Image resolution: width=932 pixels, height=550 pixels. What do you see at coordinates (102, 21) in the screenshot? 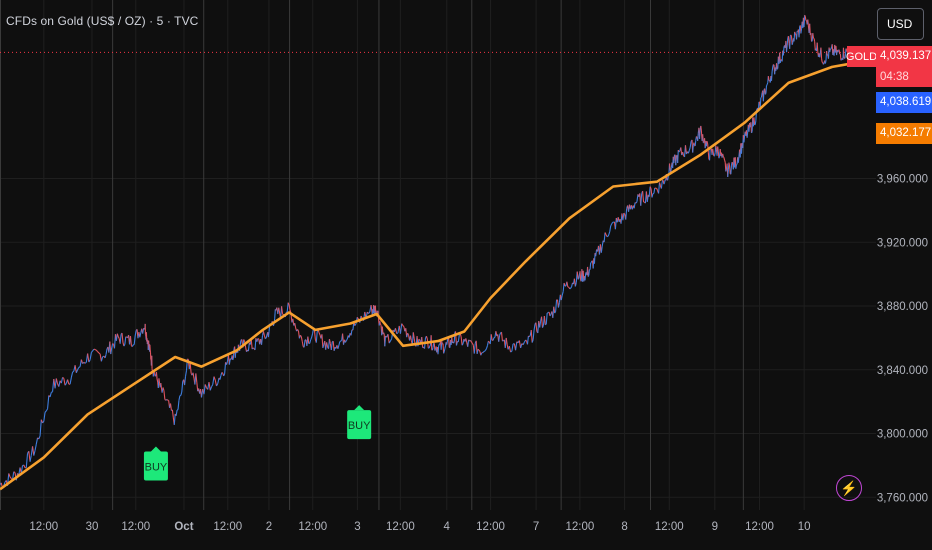
I see `chart-title: CFDs on Gold (US$ / OZ) · 5 · TVC` at bounding box center [102, 21].